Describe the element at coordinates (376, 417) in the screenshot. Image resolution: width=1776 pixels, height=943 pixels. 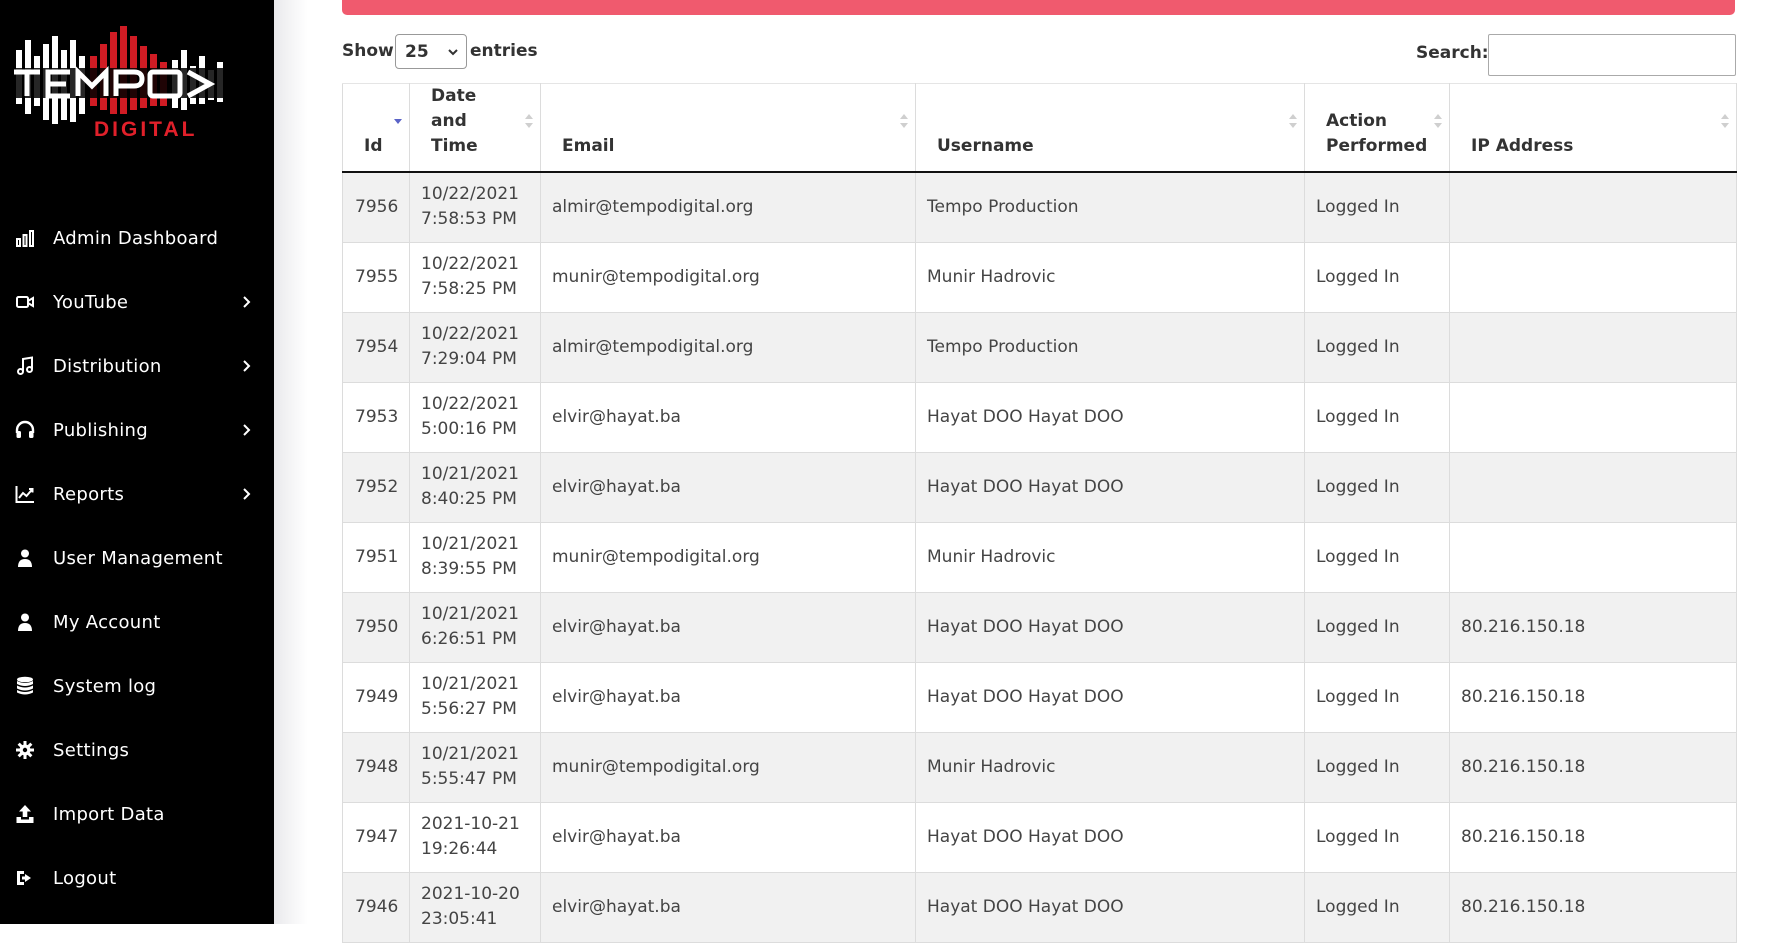
I see `cell-id: 7953` at that location.